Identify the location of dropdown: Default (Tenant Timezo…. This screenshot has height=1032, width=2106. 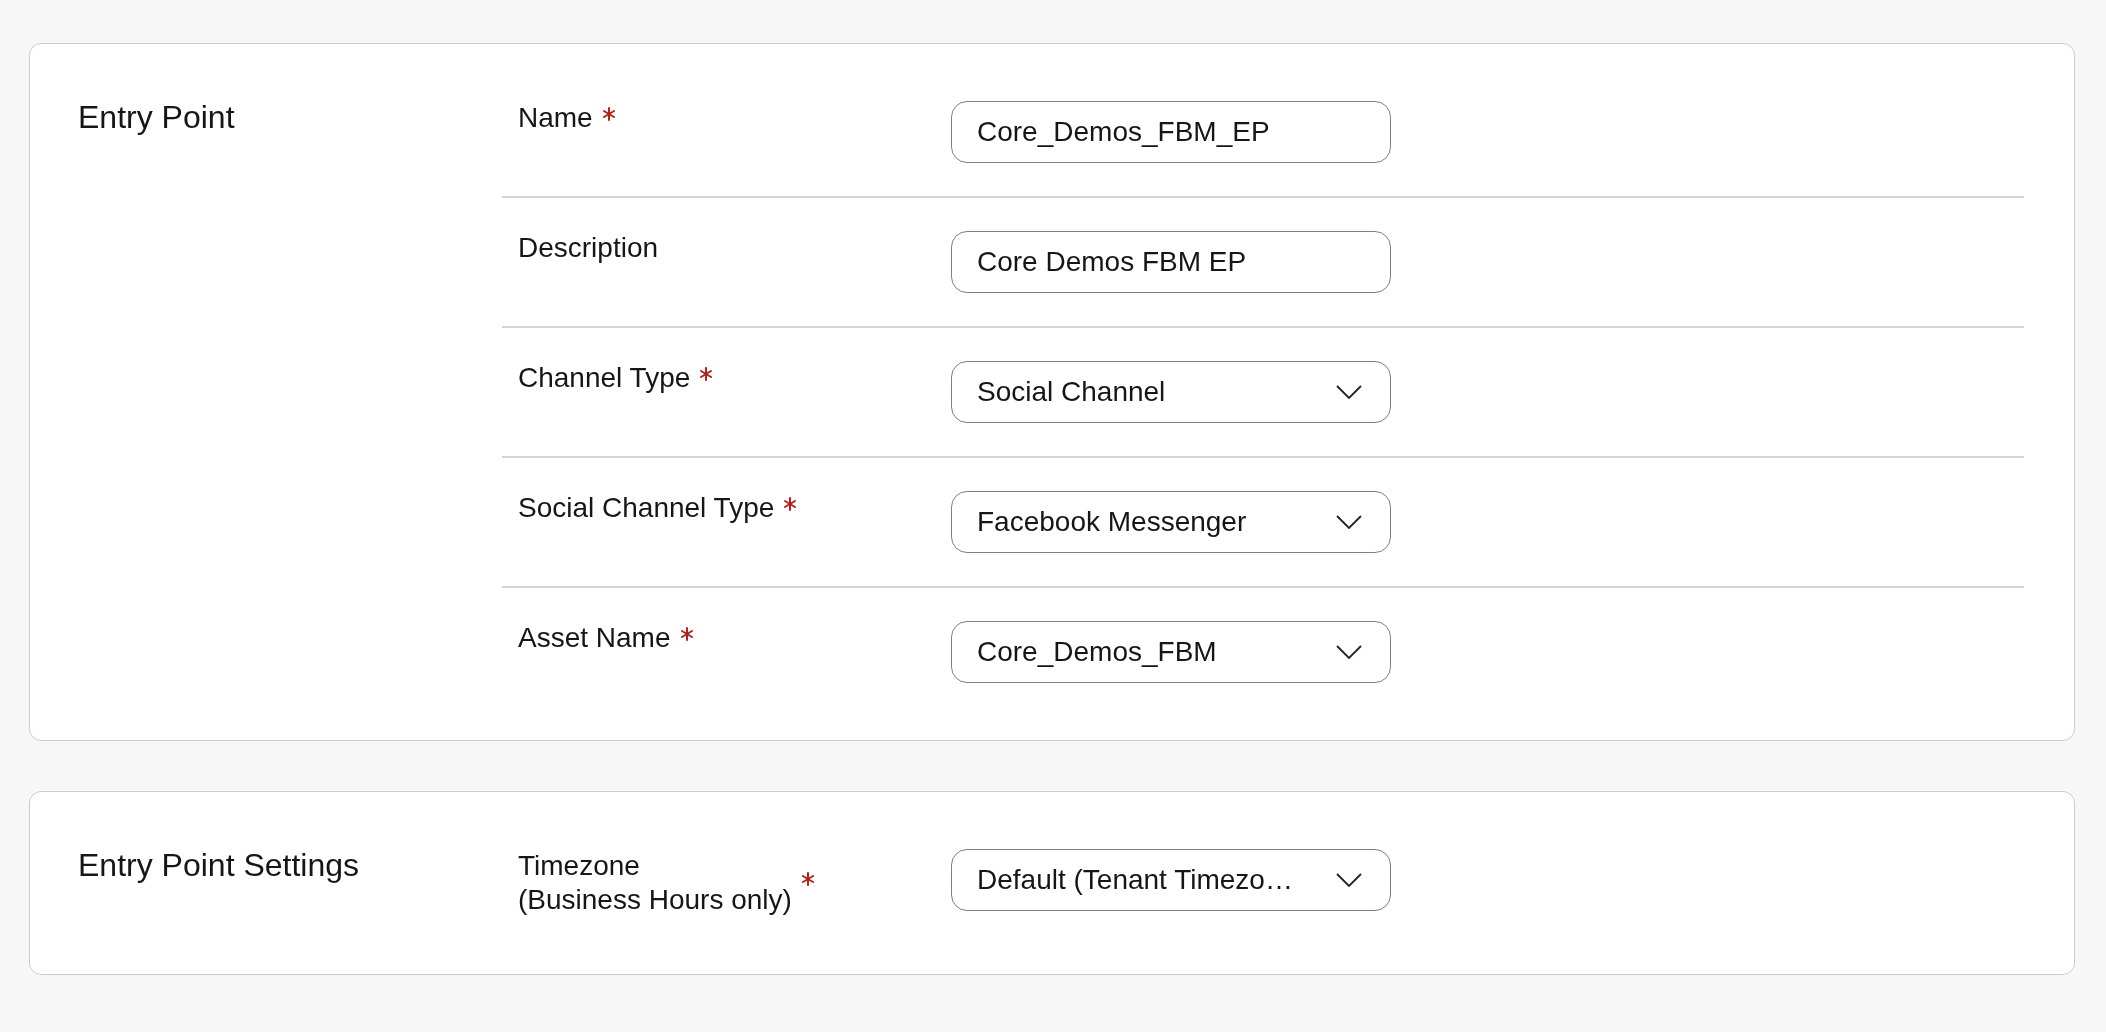
(1171, 880).